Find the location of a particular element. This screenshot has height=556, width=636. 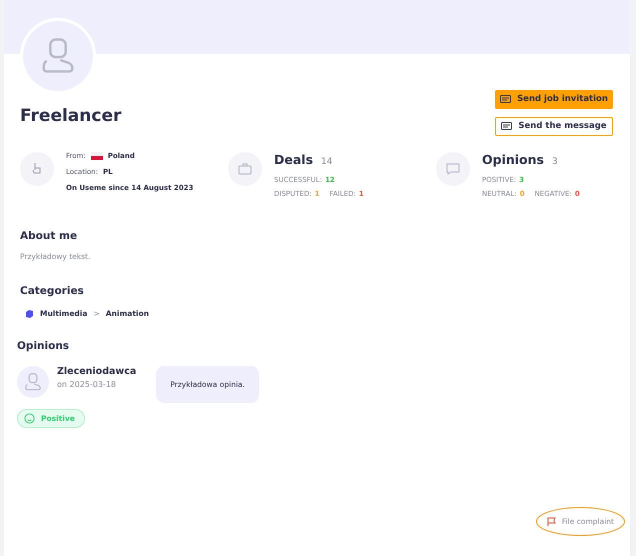

category-icon is located at coordinates (29, 314).